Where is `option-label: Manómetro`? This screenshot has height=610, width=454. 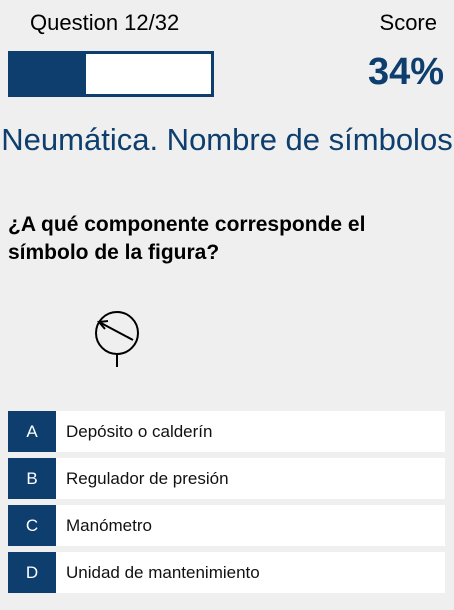 option-label: Manómetro is located at coordinates (109, 525).